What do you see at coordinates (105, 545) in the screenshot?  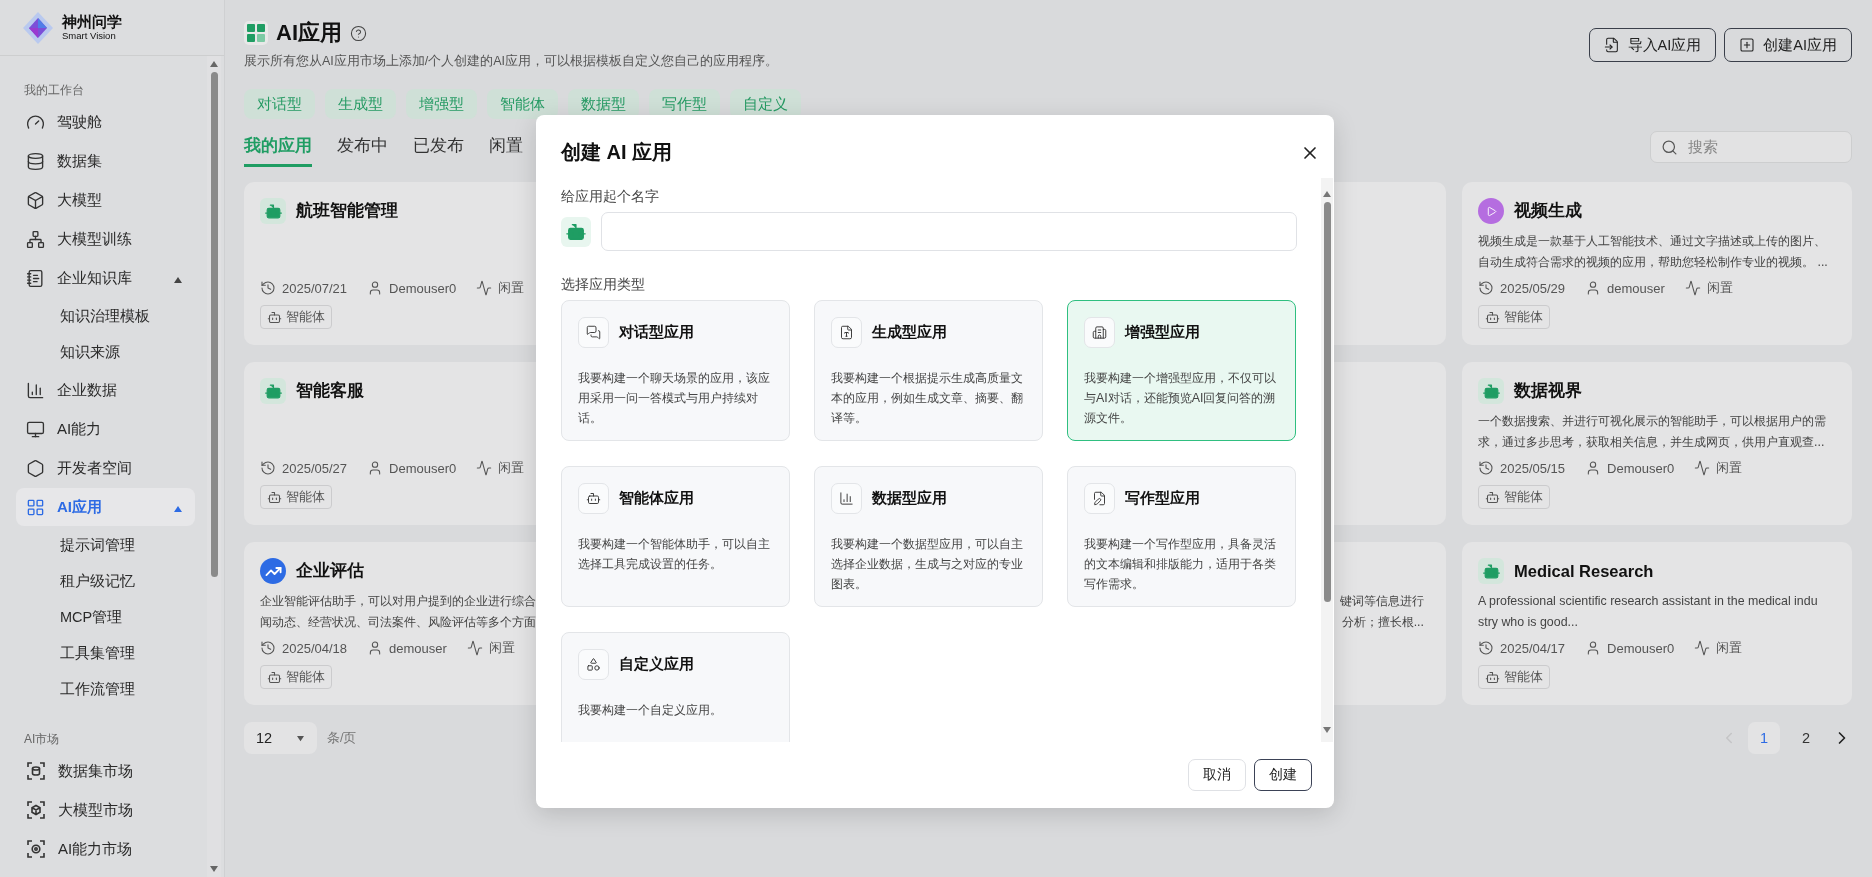 I see `nav-subitem: 提示词管理` at bounding box center [105, 545].